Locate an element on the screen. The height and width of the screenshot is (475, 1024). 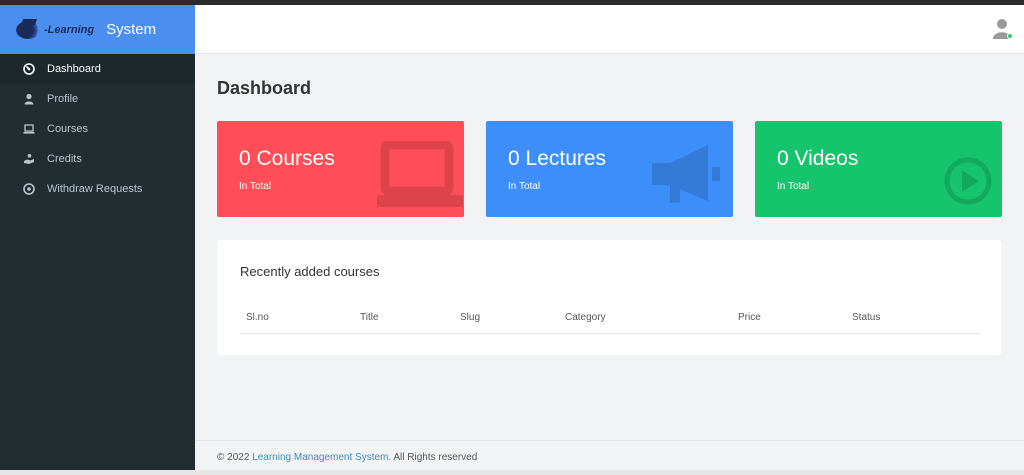
online-status-dot is located at coordinates (1010, 36).